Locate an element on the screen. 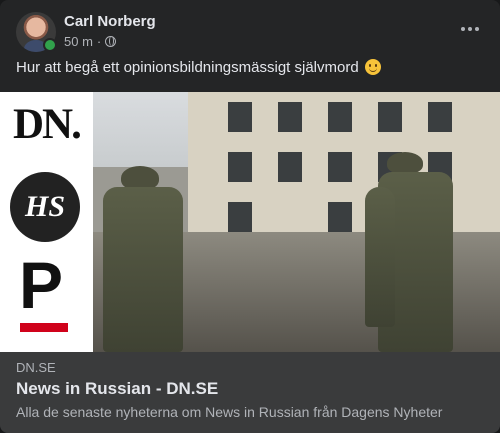 The width and height of the screenshot is (500, 433). post-time: 50 m is located at coordinates (78, 41).